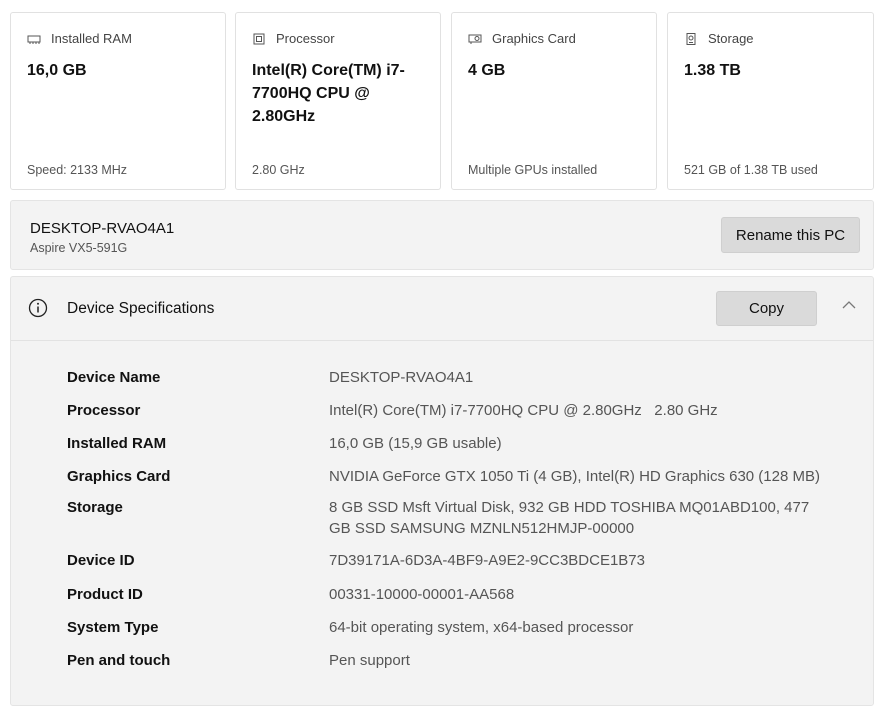 This screenshot has width=883, height=706. I want to click on card-subtext: Speed: 2133 MHz, so click(77, 170).